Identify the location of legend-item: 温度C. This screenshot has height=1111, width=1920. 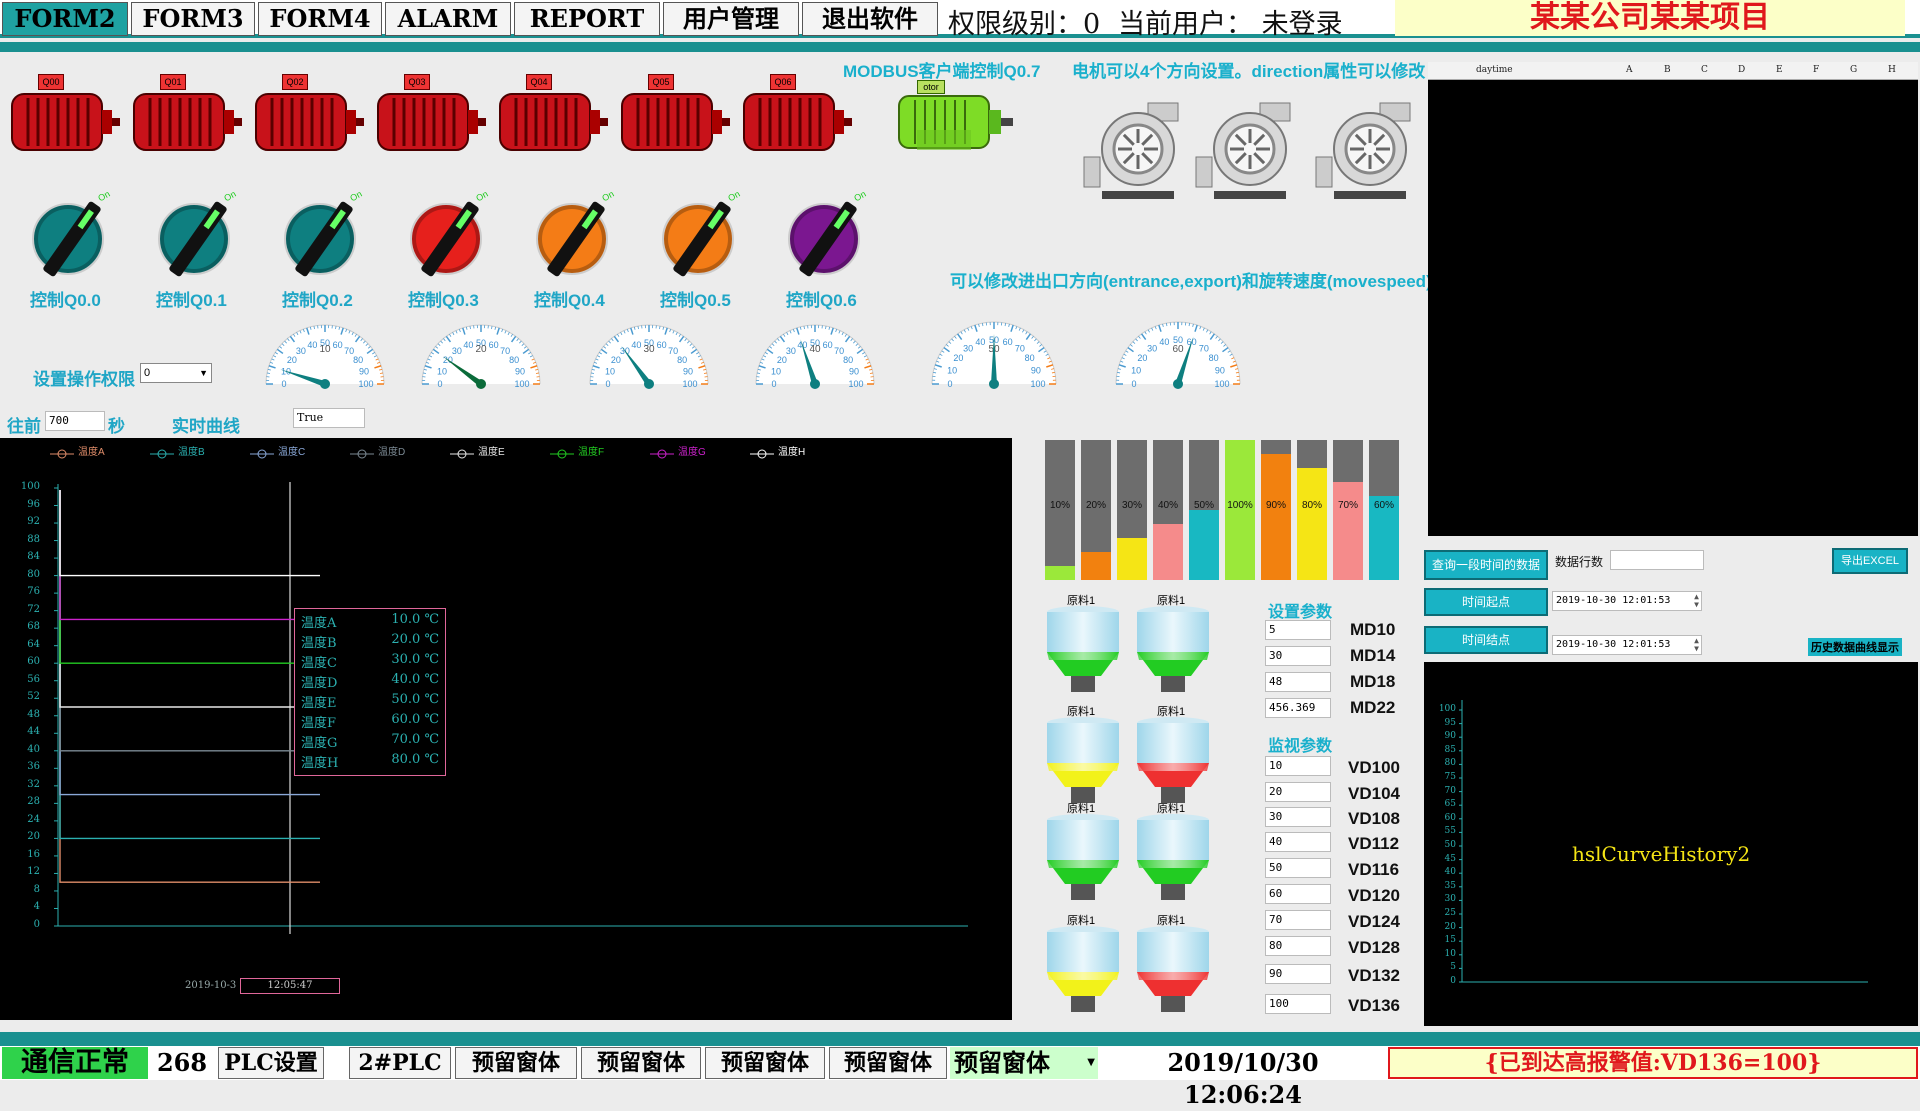
(277, 450).